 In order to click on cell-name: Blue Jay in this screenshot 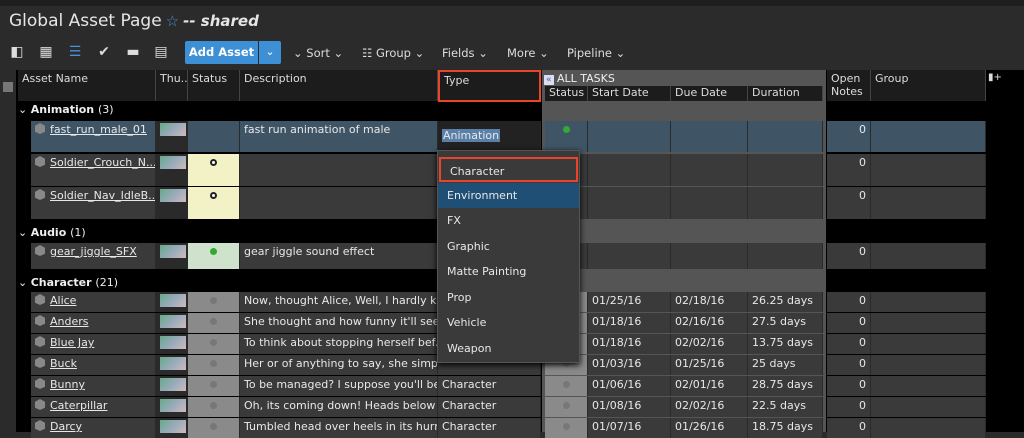, I will do `click(93, 344)`.